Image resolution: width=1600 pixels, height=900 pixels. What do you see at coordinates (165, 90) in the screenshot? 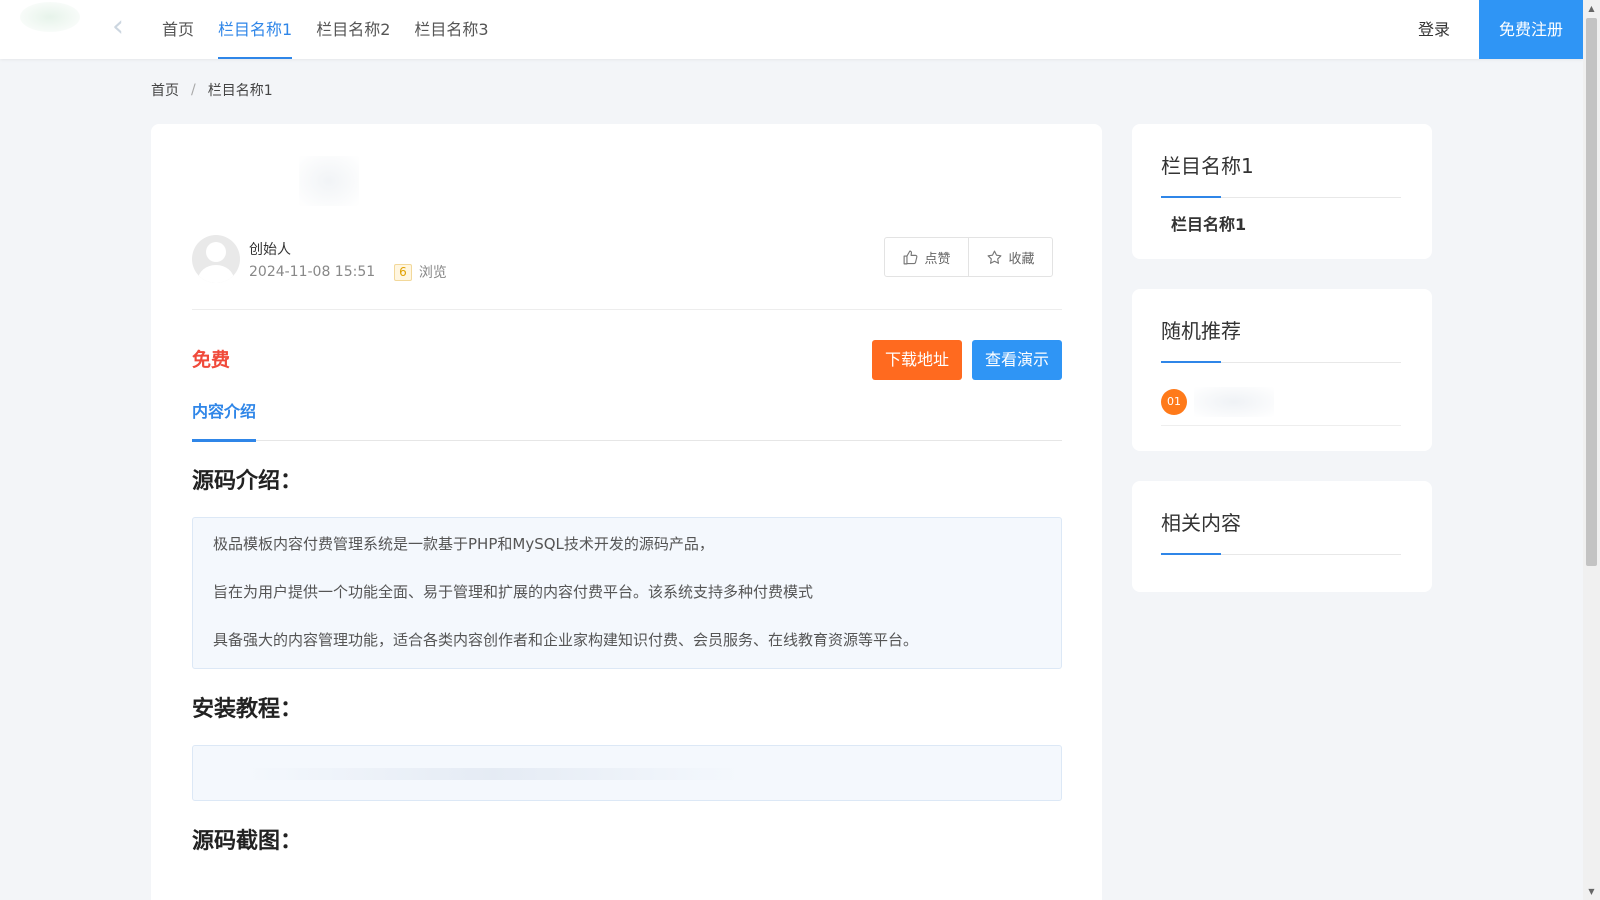
I see `breadcrumb-home: 首页` at bounding box center [165, 90].